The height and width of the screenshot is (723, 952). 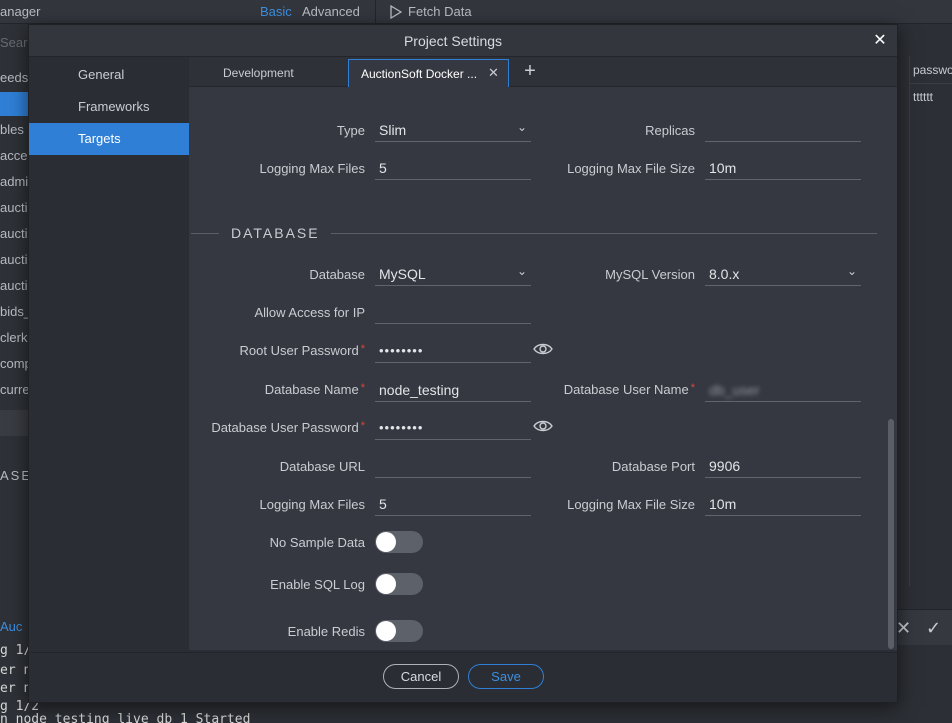 What do you see at coordinates (393, 130) in the screenshot?
I see `type-value: Slim` at bounding box center [393, 130].